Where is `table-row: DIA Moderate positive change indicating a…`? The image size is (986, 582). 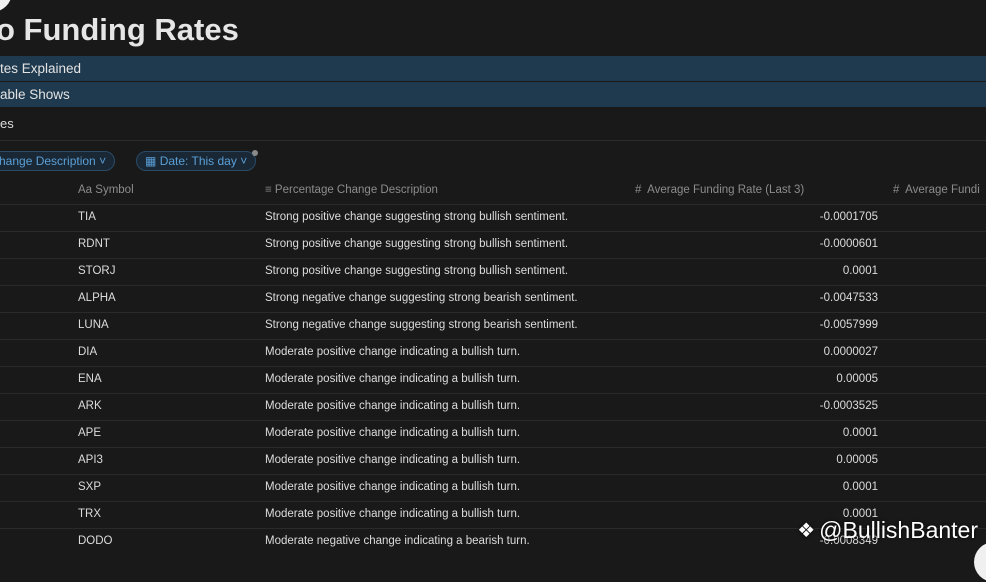
table-row: DIA Moderate positive change indicating a… is located at coordinates (493, 352).